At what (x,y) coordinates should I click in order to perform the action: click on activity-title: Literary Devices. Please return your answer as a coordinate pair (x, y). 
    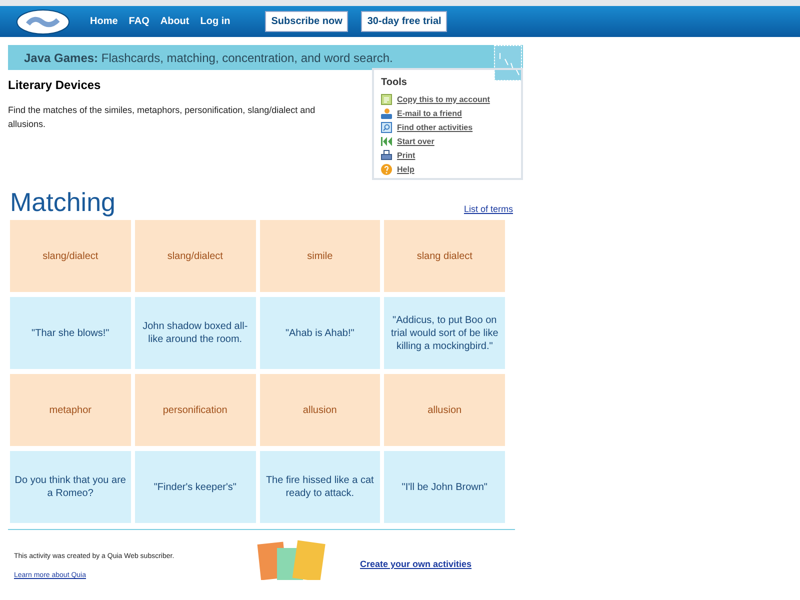
    Looking at the image, I should click on (55, 85).